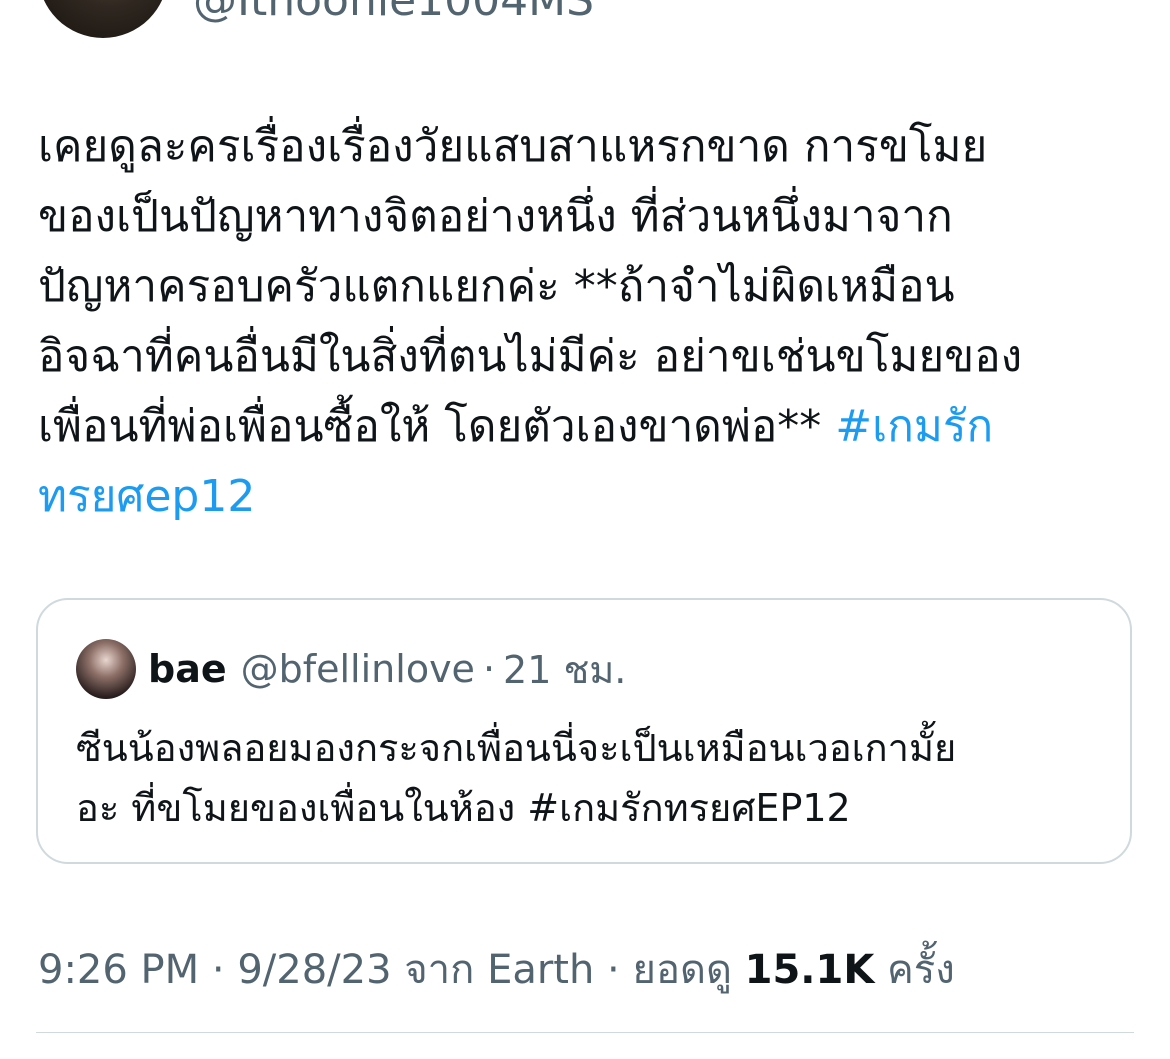  I want to click on source-prefix: จาก, so click(439, 970).